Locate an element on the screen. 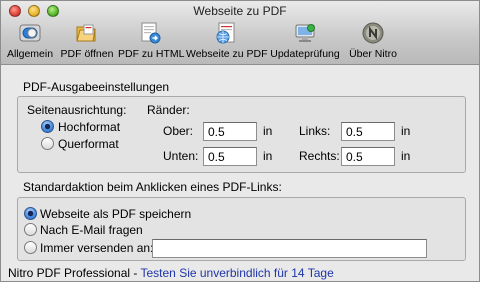  toolbar-label: PDF zu HTML is located at coordinates (151, 54).